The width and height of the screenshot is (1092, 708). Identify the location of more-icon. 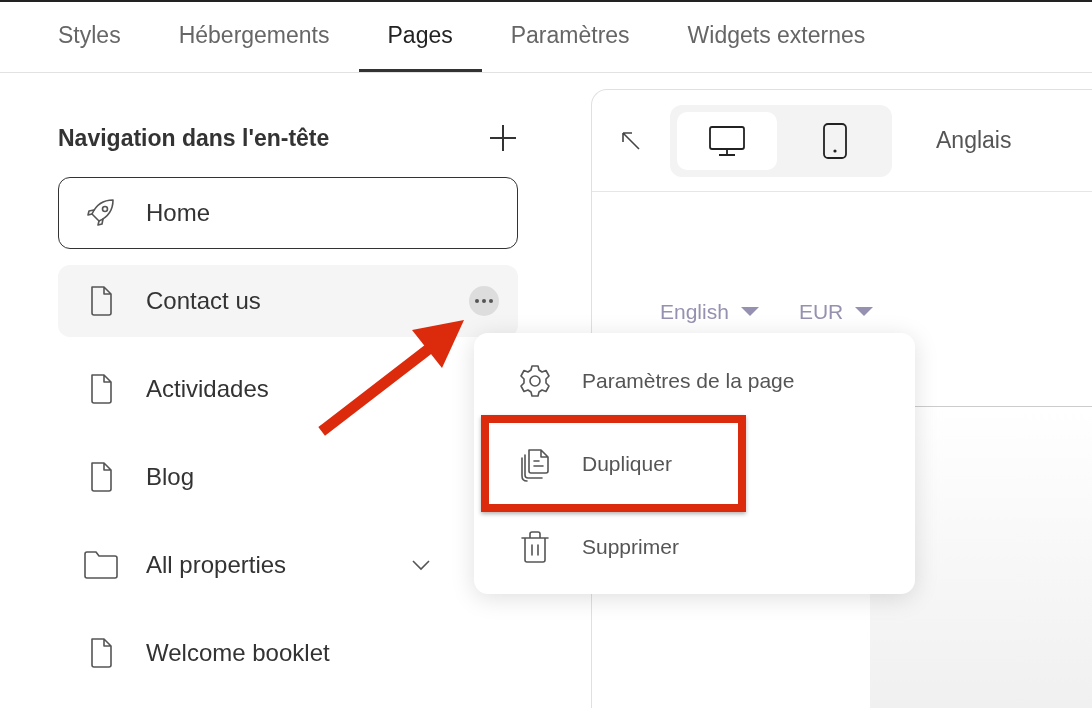
(484, 301).